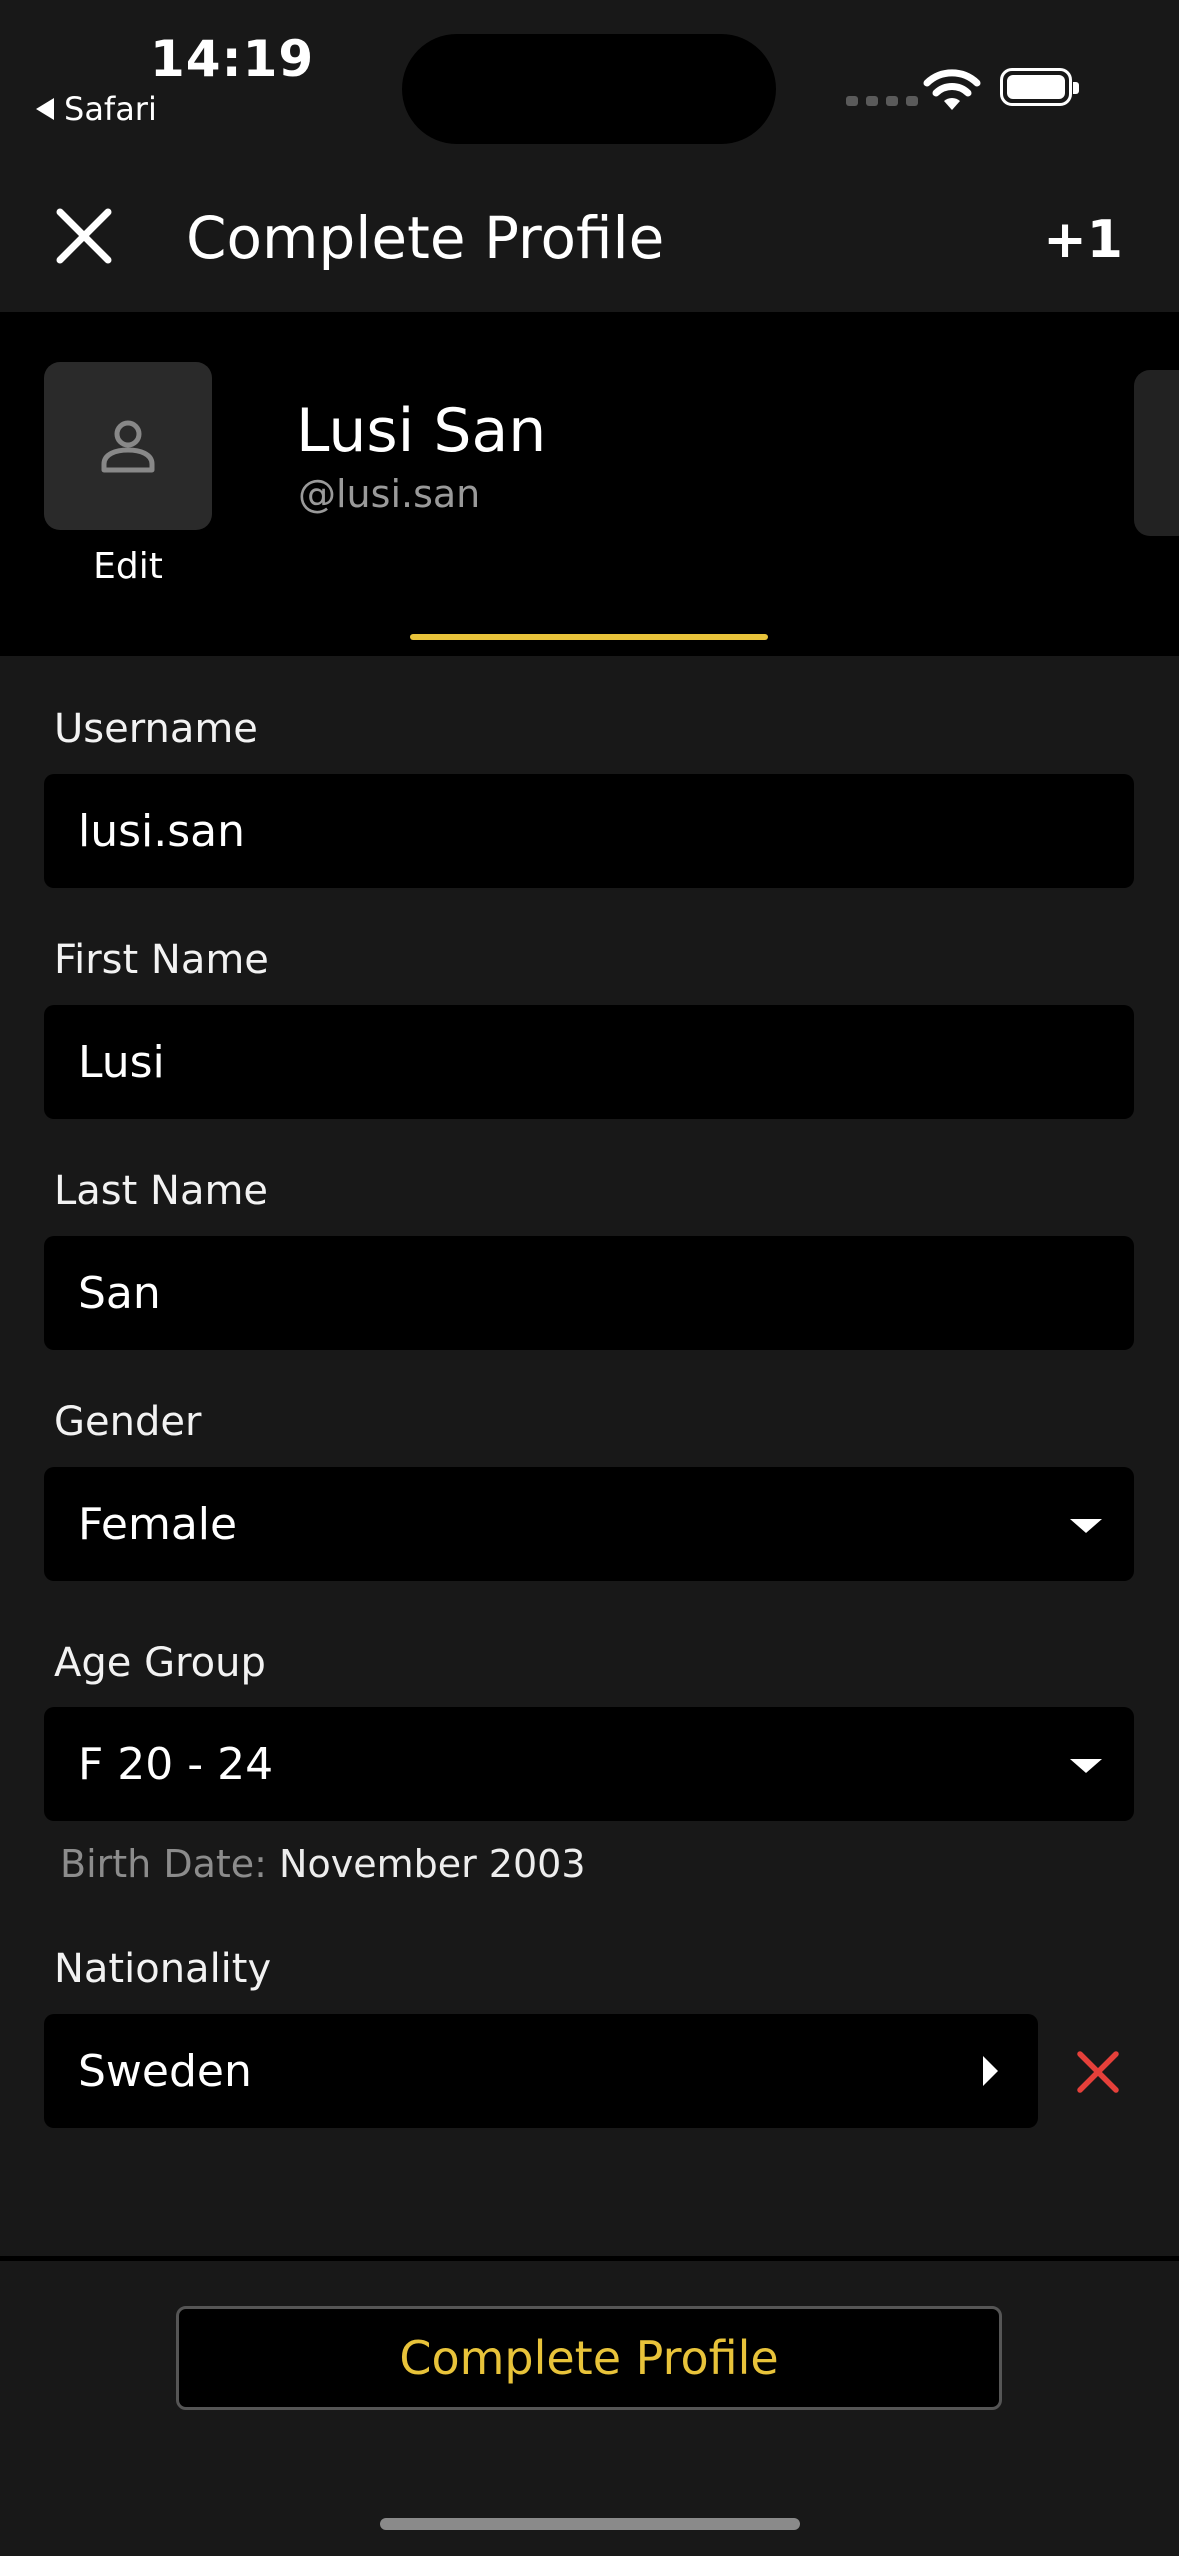  What do you see at coordinates (589, 1764) in the screenshot?
I see `age-group-select: F 20 - 24` at bounding box center [589, 1764].